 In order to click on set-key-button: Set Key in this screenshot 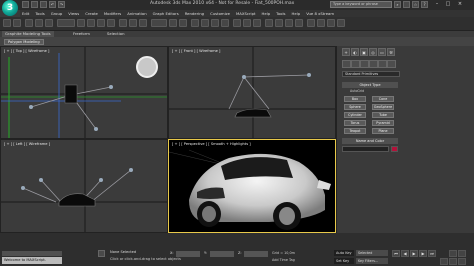, I will do `click(344, 261)`.